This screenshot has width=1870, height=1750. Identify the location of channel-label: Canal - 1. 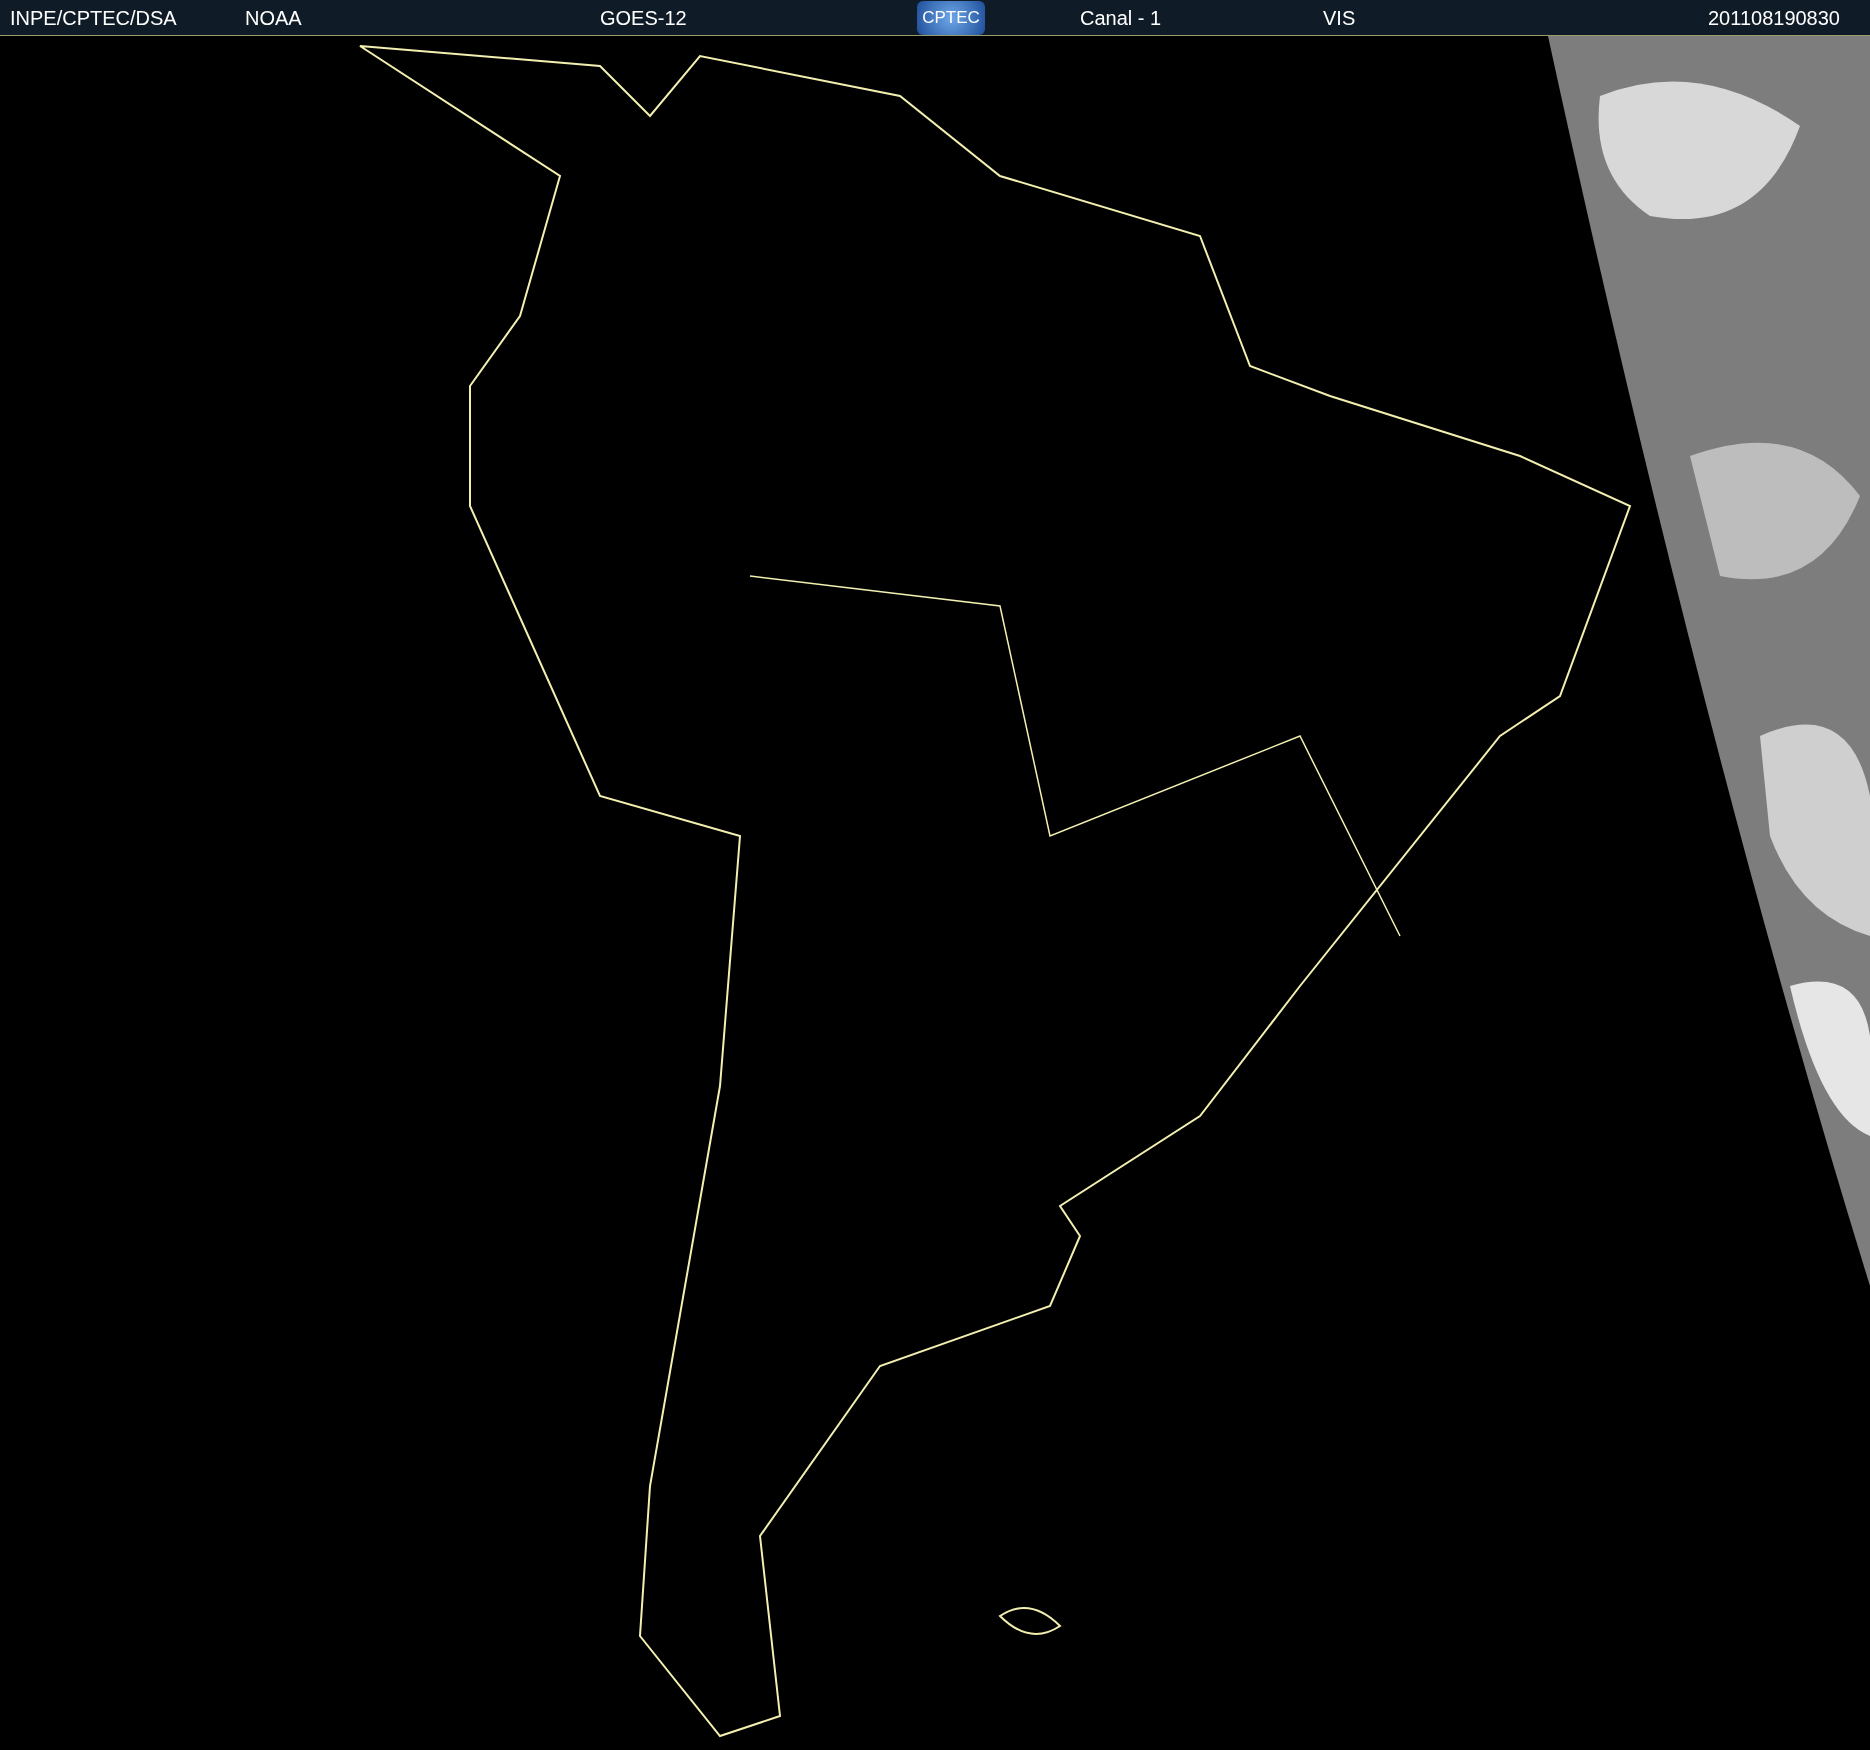
(1121, 17).